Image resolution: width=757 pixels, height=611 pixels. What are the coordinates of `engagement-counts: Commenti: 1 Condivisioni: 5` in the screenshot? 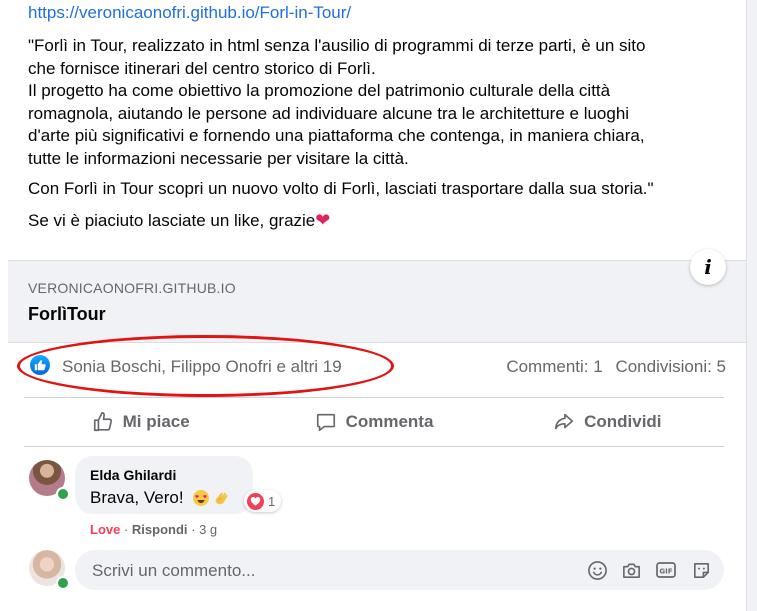 It's located at (616, 367).